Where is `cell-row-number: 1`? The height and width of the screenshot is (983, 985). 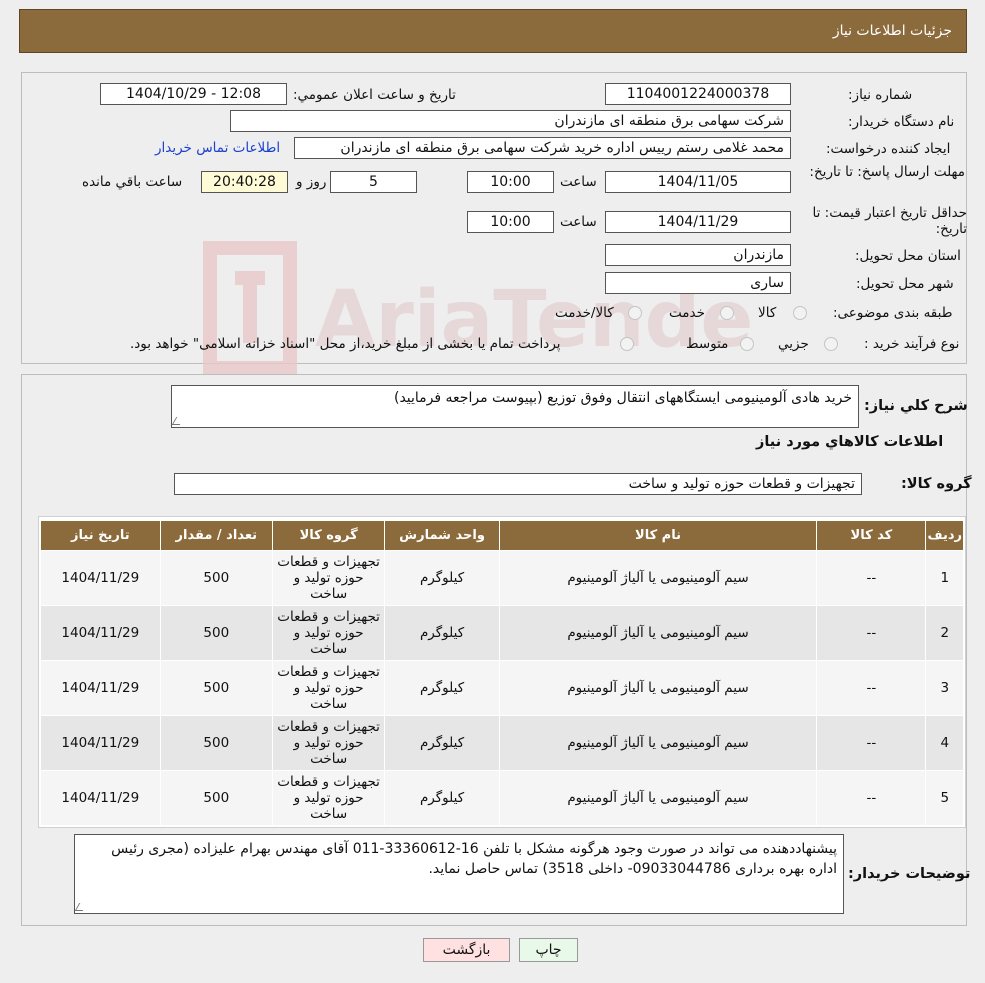 cell-row-number: 1 is located at coordinates (944, 578).